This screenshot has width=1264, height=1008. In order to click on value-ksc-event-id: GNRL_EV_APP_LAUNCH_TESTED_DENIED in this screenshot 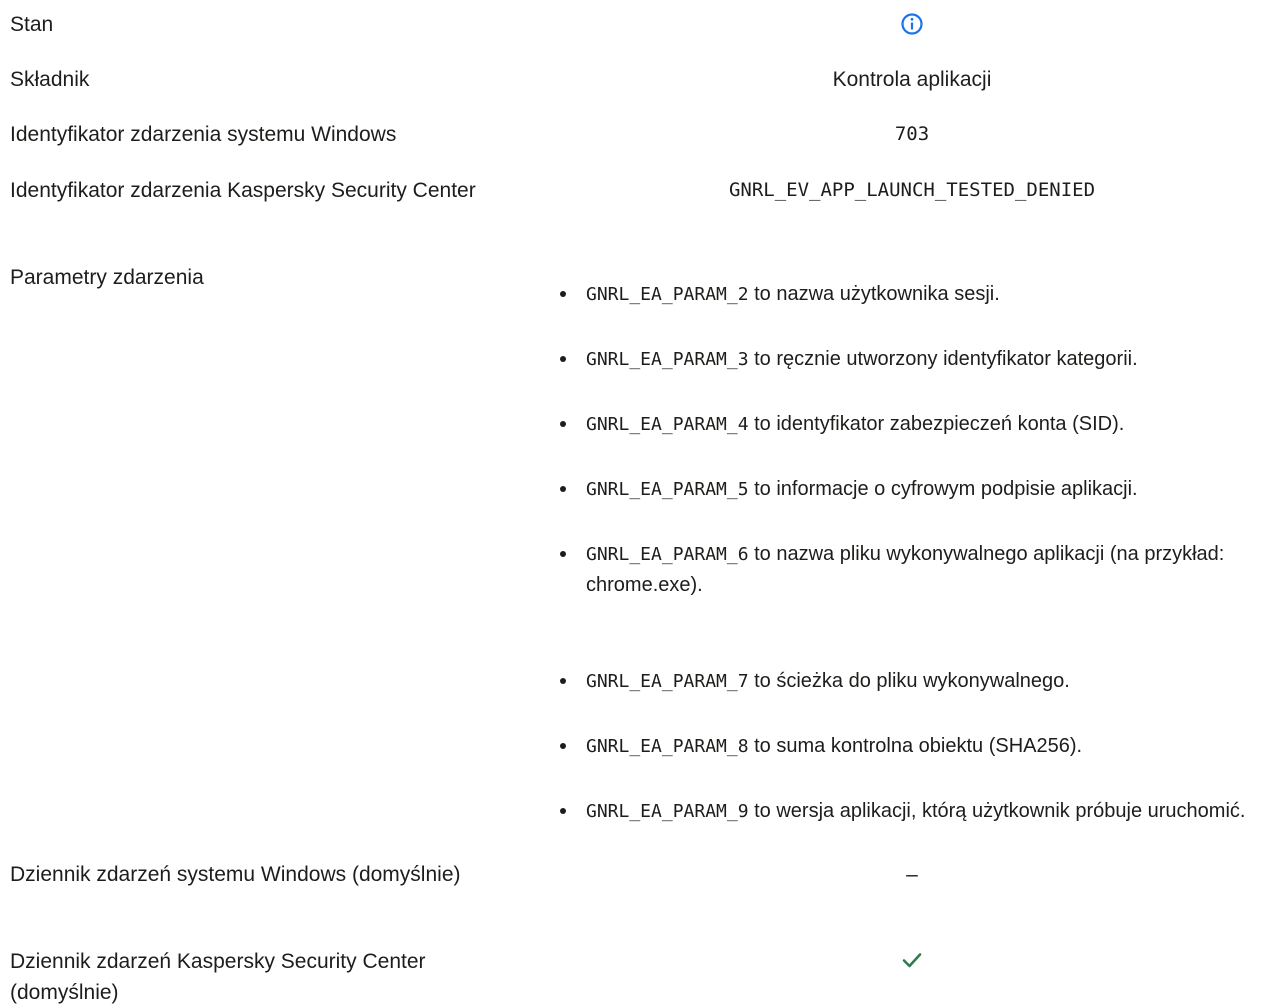, I will do `click(912, 190)`.